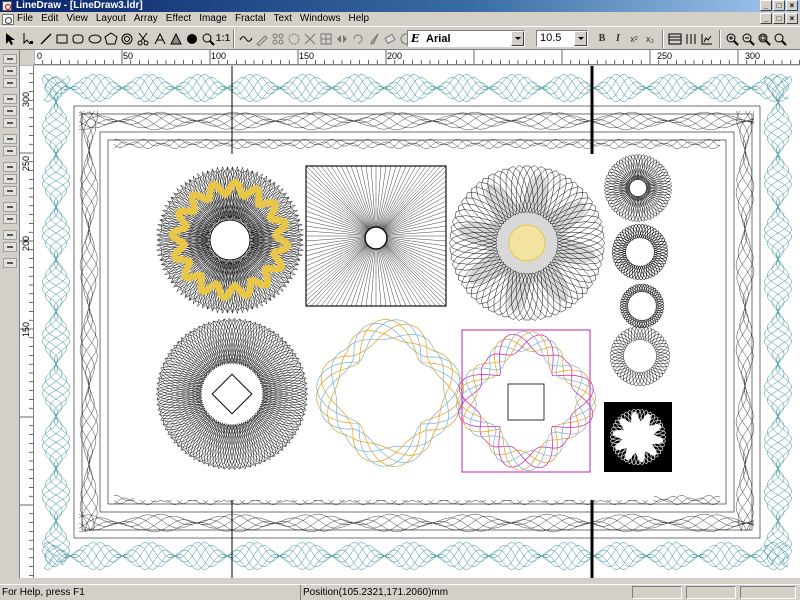  I want to click on flip-horizontal-icon, so click(10, 263).